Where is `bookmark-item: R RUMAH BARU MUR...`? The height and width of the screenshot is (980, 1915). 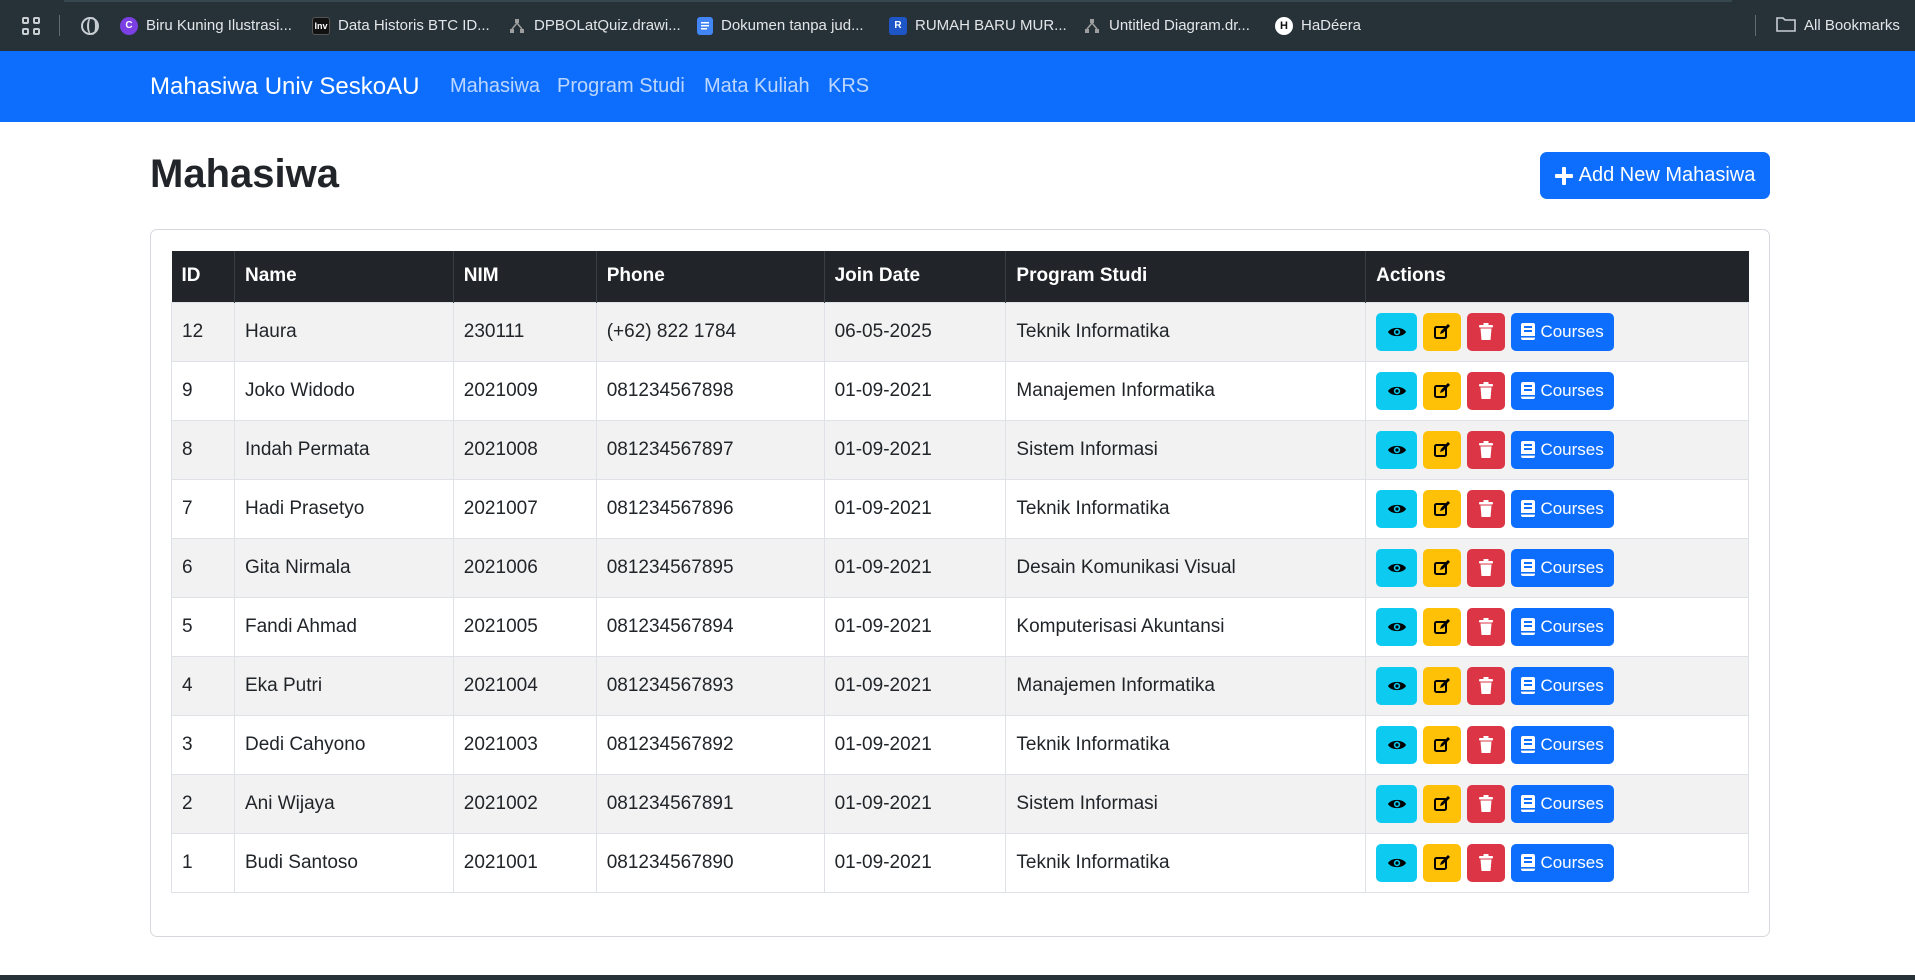
bookmark-item: R RUMAH BARU MUR... is located at coordinates (978, 25).